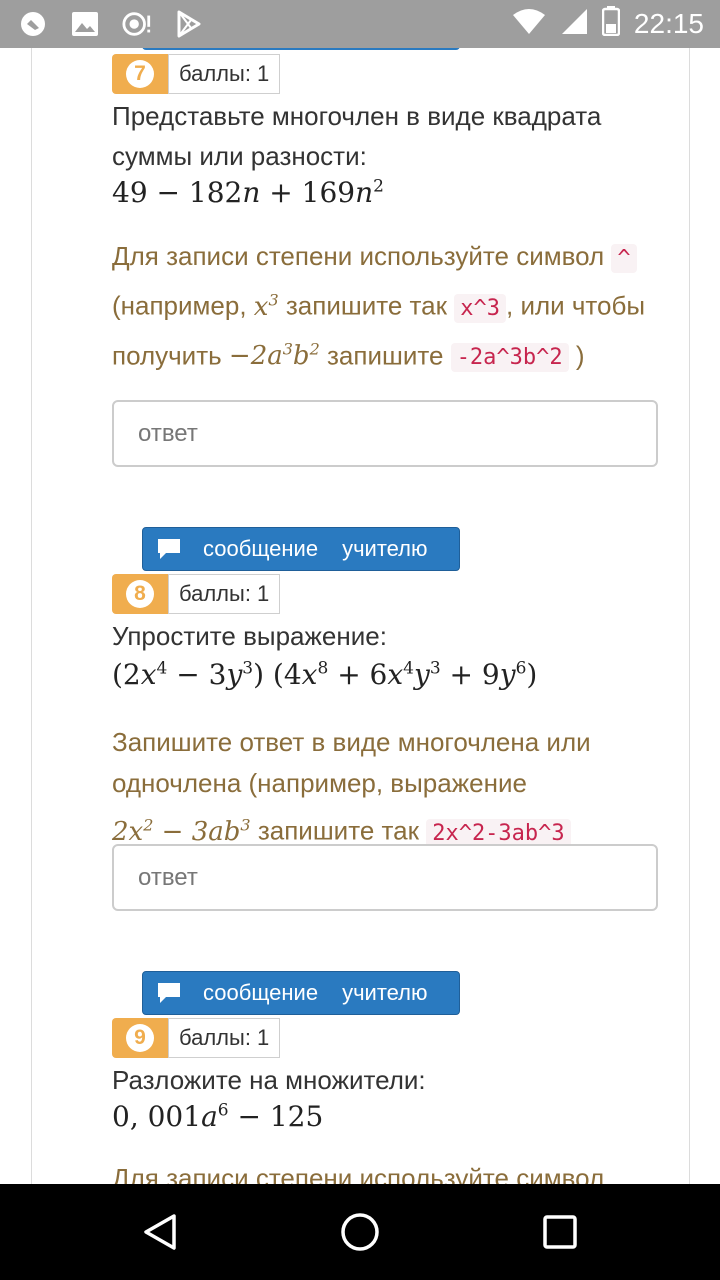  I want to click on question-header: 8 баллы: 1, so click(196, 594).